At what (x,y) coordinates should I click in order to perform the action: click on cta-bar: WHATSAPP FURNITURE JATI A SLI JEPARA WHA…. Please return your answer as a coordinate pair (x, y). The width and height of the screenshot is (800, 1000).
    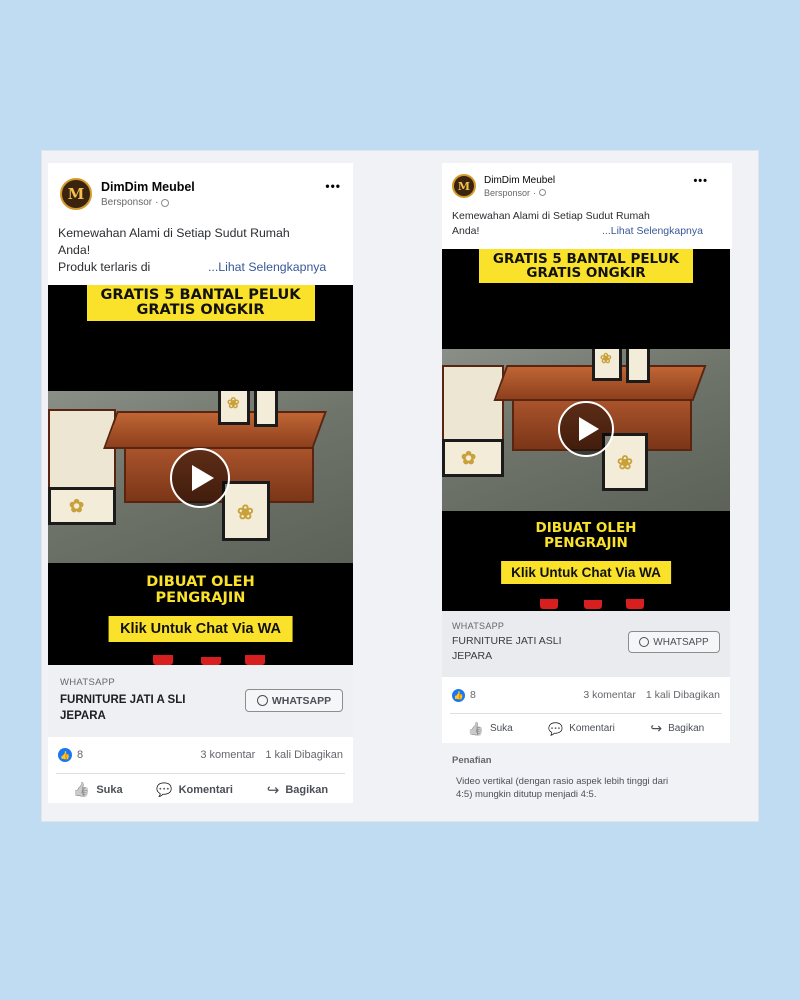
    Looking at the image, I should click on (200, 701).